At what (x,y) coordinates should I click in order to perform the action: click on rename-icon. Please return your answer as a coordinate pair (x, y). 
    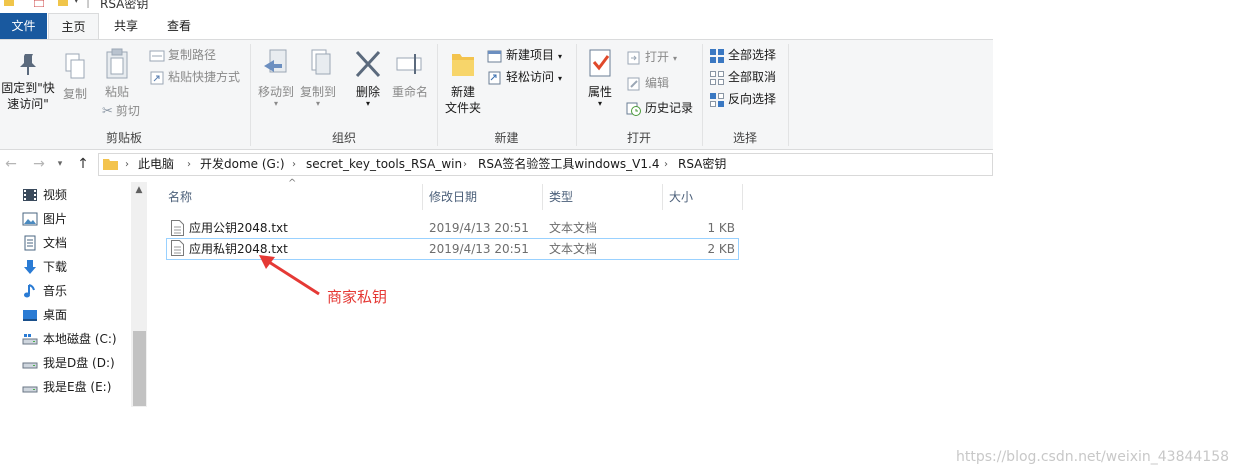
    Looking at the image, I should click on (409, 64).